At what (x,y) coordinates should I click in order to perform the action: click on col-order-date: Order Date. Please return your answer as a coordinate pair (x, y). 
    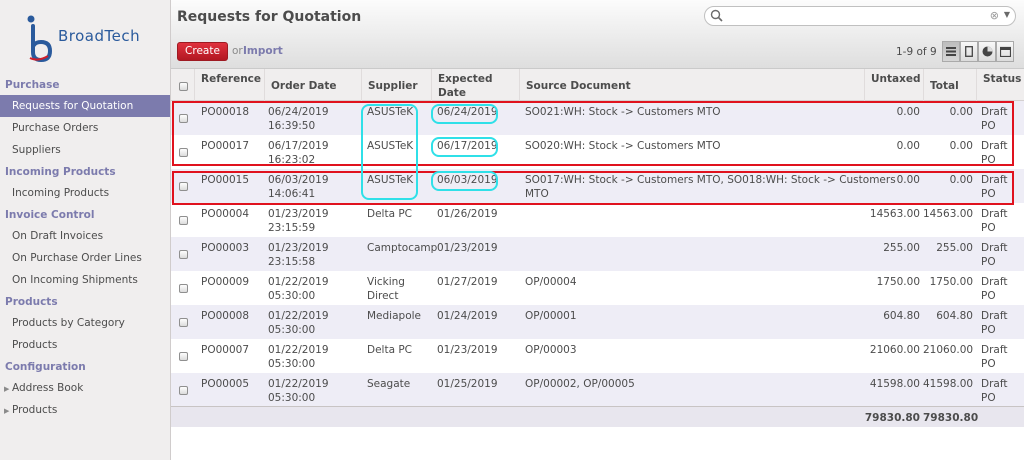
    Looking at the image, I should click on (313, 85).